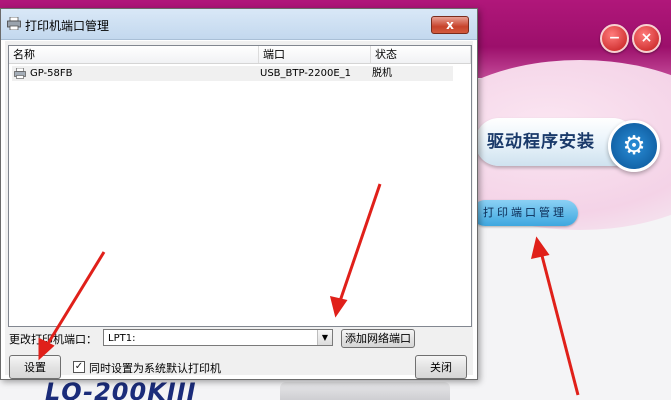 Image resolution: width=671 pixels, height=400 pixels. Describe the element at coordinates (540, 247) in the screenshot. I see `arrow-head-port-manage` at that location.